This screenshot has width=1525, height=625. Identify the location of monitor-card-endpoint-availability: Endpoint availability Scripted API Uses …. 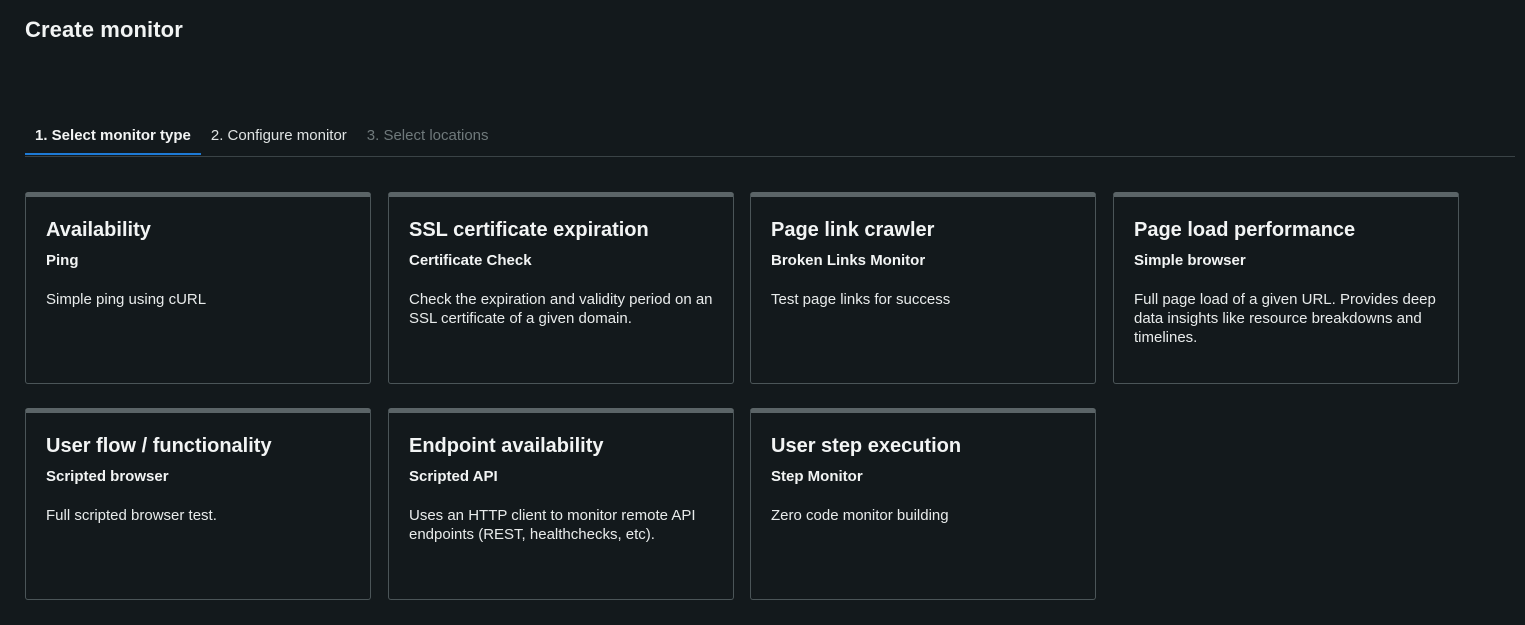
(561, 504).